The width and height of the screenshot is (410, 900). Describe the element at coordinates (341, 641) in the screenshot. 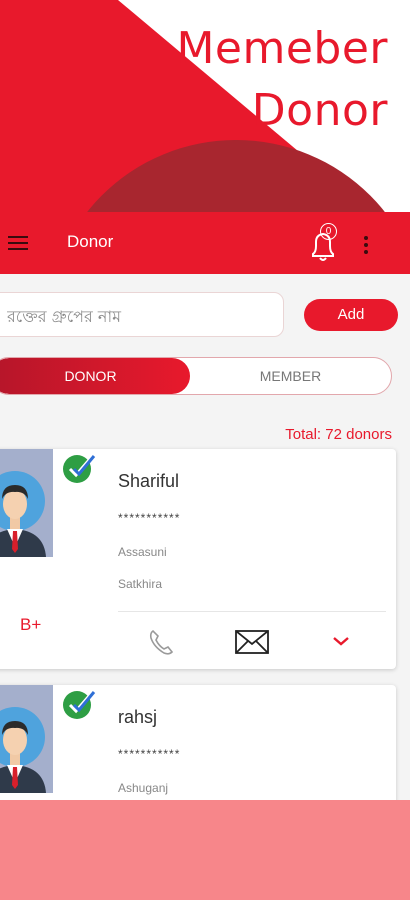

I see `chevron-down-icon` at that location.